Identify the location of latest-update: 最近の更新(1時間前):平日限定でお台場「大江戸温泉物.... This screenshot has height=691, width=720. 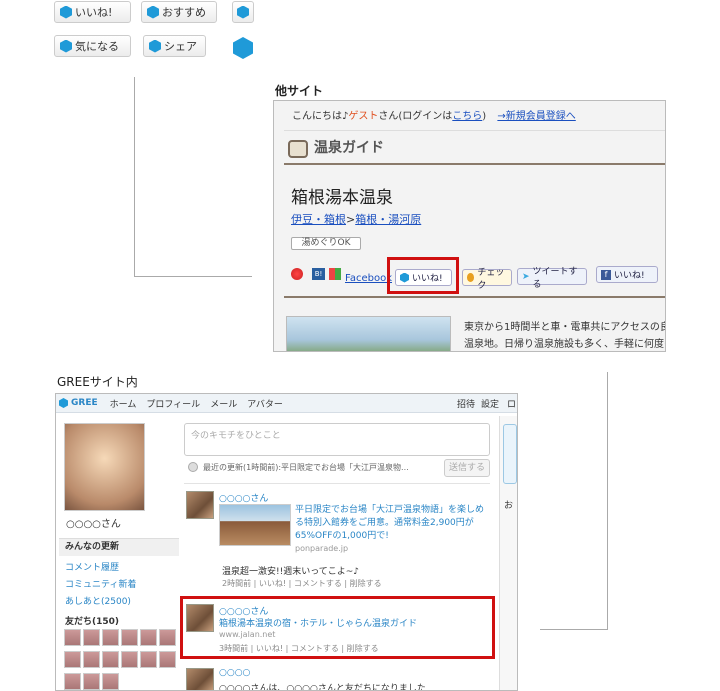
(306, 467).